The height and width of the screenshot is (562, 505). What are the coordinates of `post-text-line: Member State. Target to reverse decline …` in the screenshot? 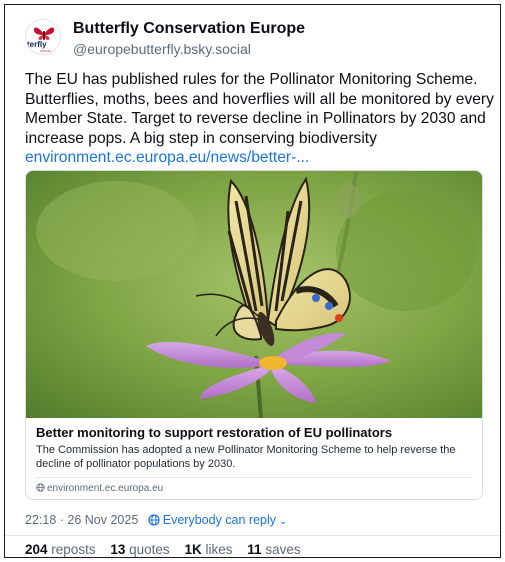 It's located at (255, 119).